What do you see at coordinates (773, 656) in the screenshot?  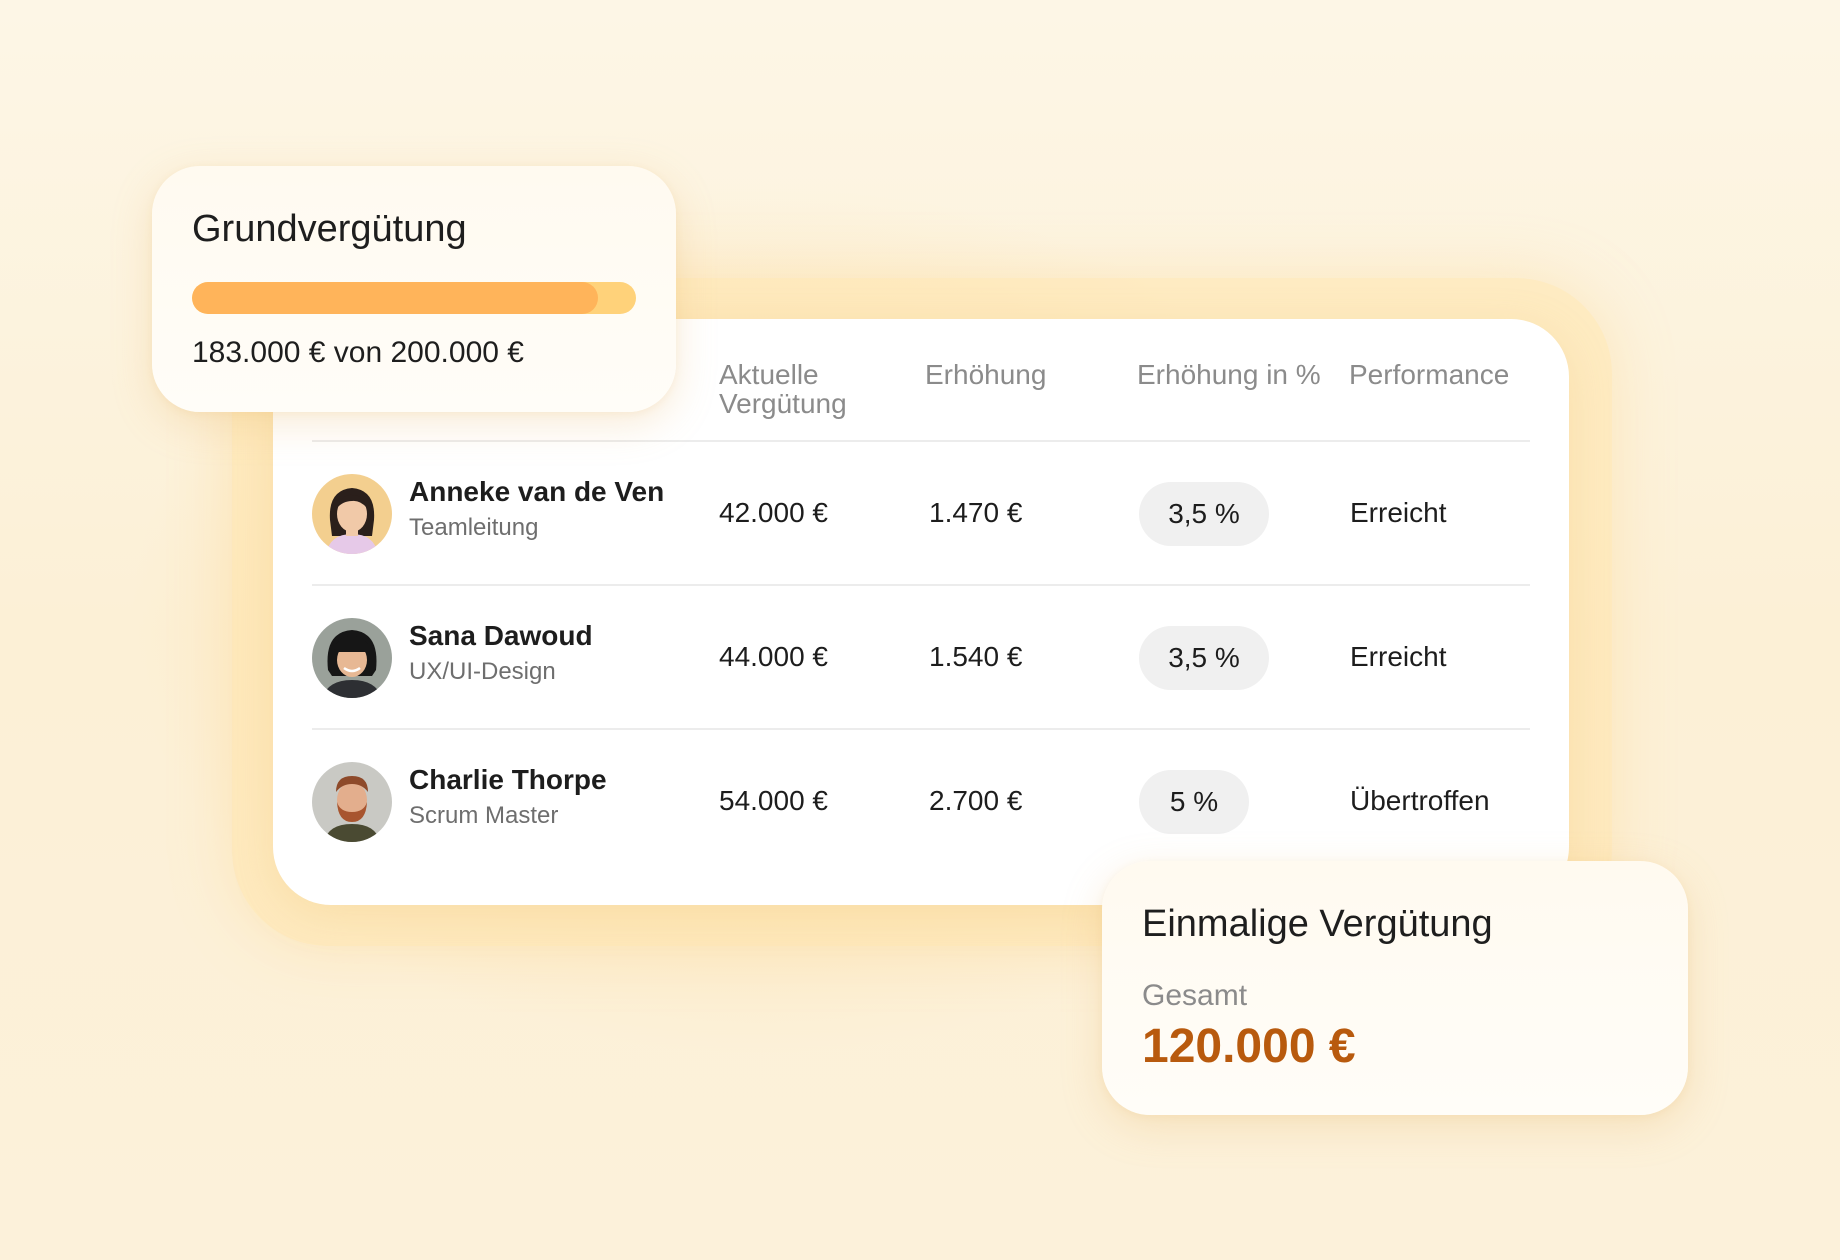 I see `current-pay-cell: 44.000 €` at bounding box center [773, 656].